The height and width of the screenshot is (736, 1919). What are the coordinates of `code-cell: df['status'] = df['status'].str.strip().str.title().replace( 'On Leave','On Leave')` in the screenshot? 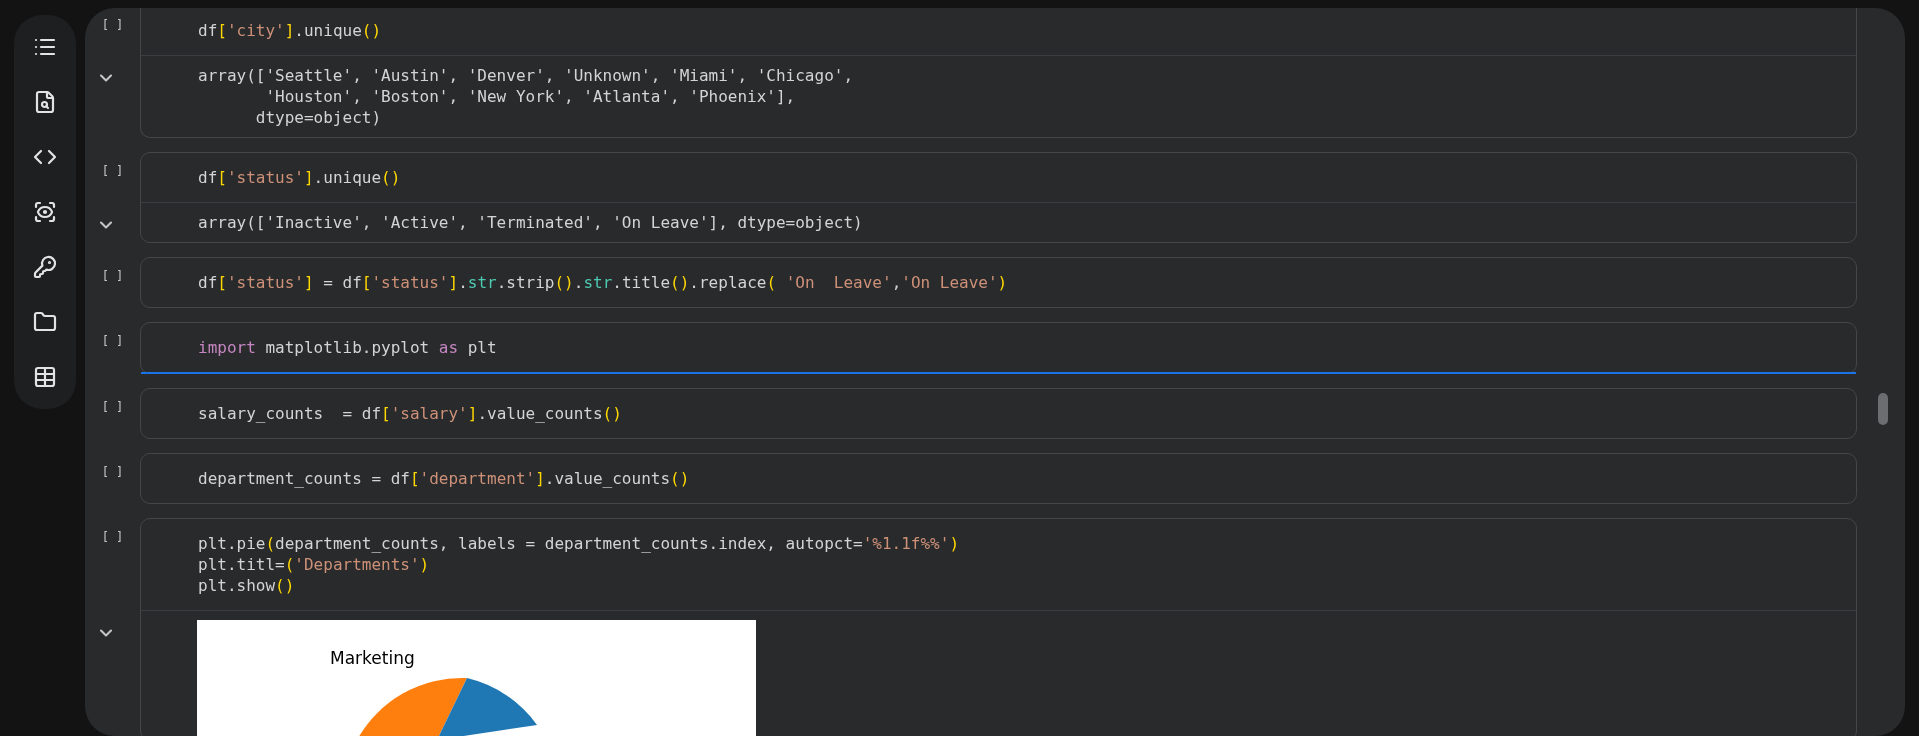 It's located at (998, 282).